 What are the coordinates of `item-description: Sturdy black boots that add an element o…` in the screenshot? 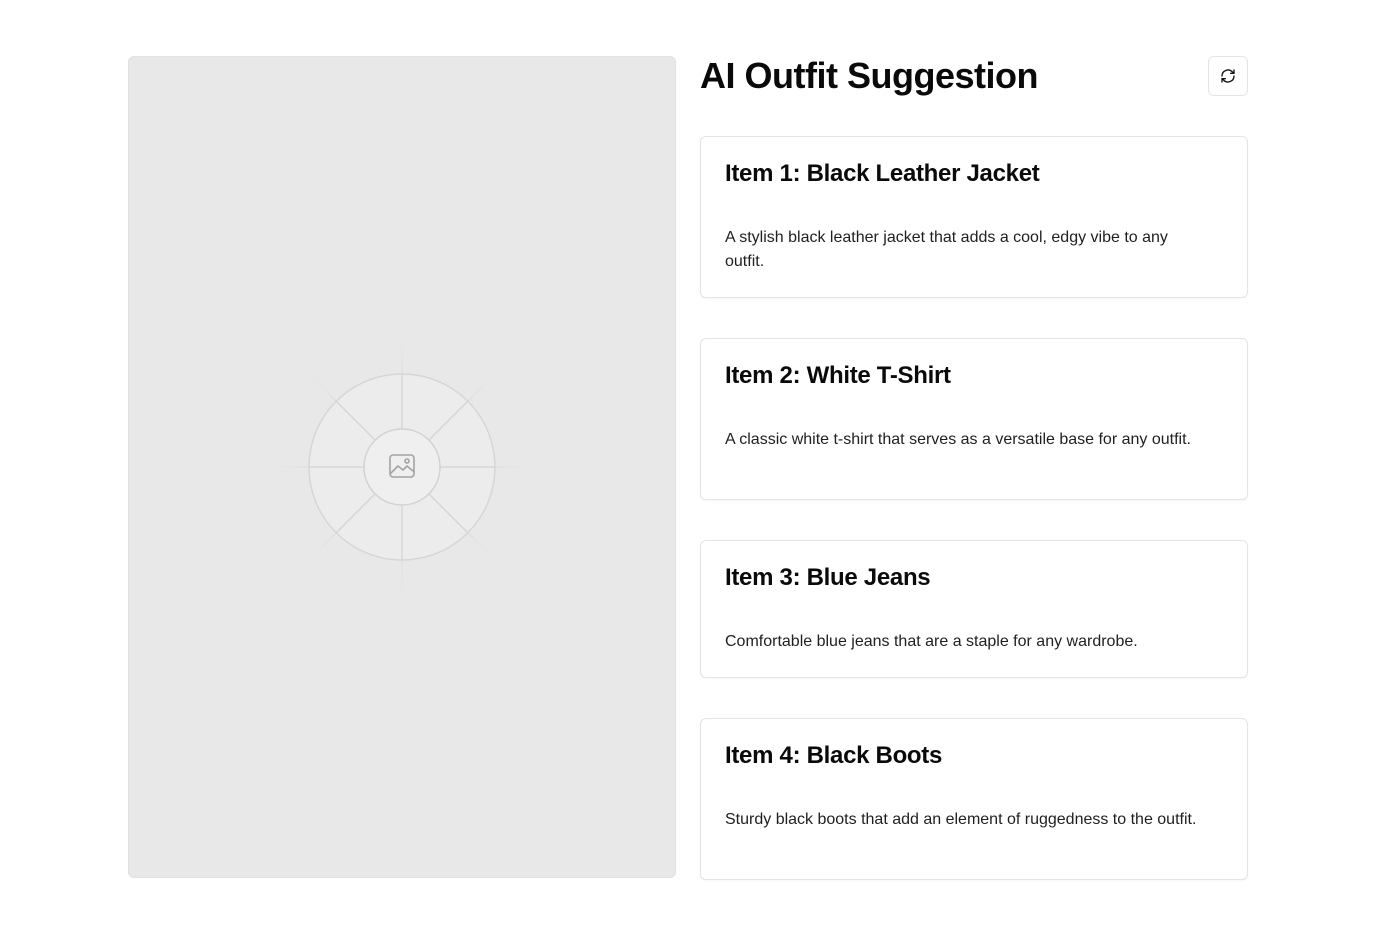 It's located at (961, 819).